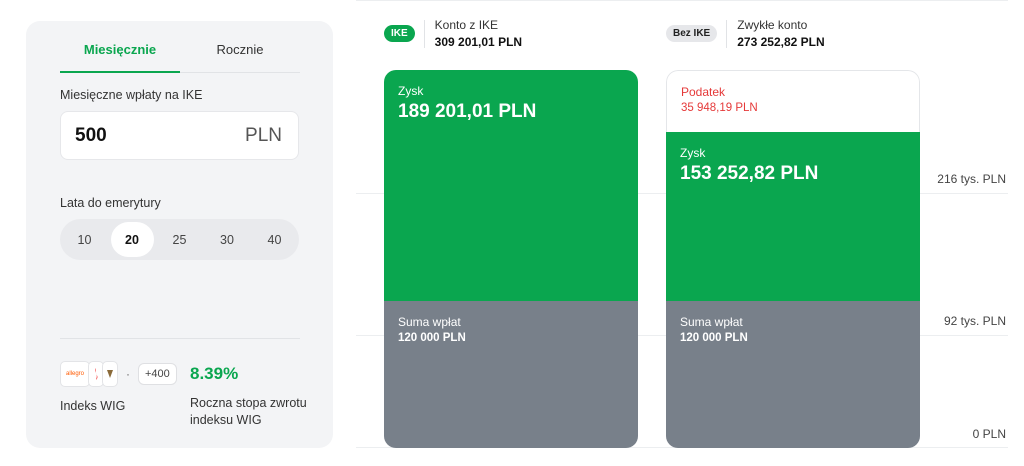  Describe the element at coordinates (682, 0) in the screenshot. I see `top-border` at that location.